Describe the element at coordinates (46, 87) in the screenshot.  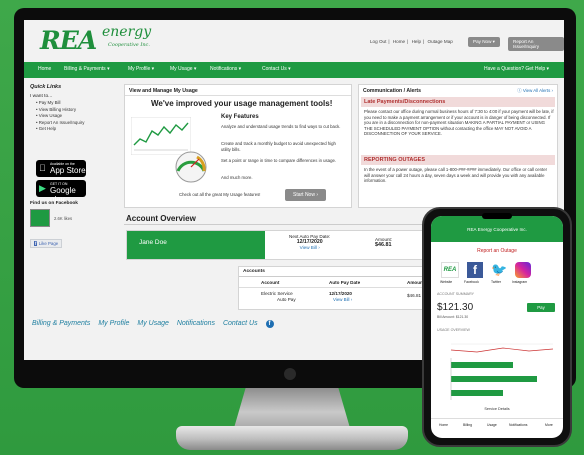
I see `quick-links-title: Quick Links` at that location.